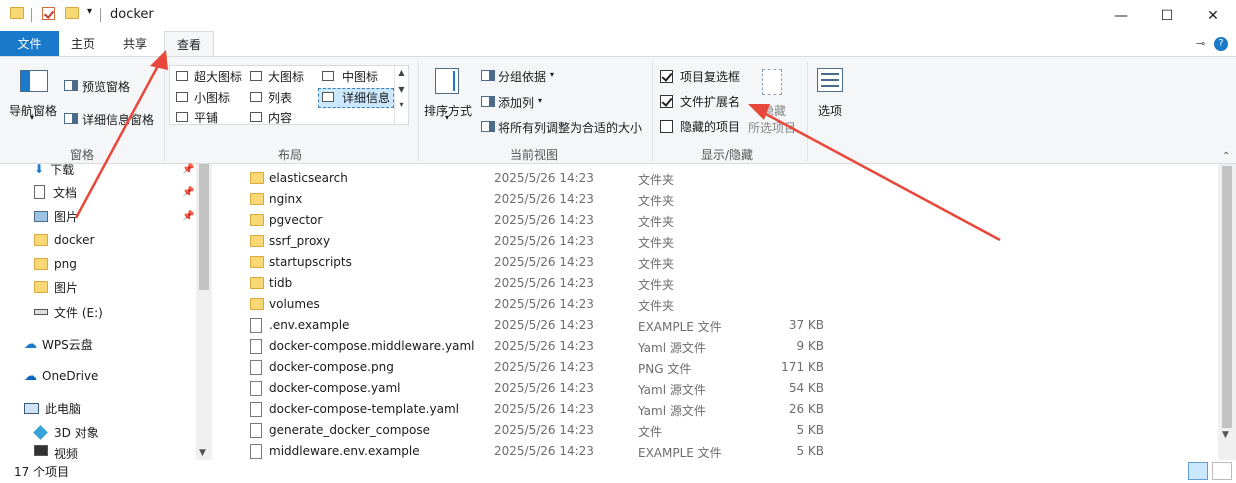  I want to click on details-pane-button: 详细信息窗格, so click(118, 119).